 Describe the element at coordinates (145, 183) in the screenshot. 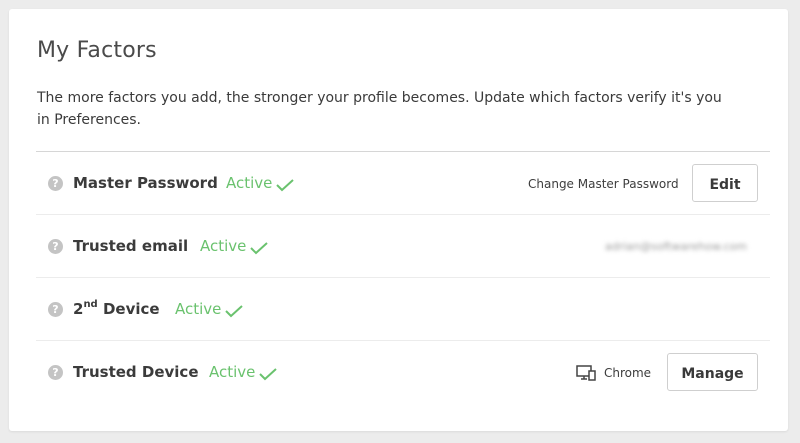

I see `factor-name: Master Password` at that location.